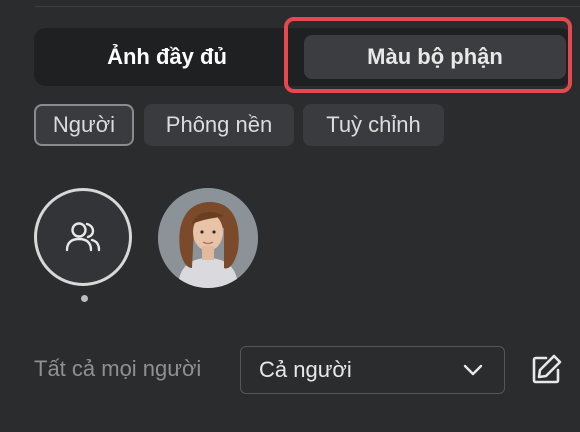  Describe the element at coordinates (473, 370) in the screenshot. I see `chevron-down-icon` at that location.